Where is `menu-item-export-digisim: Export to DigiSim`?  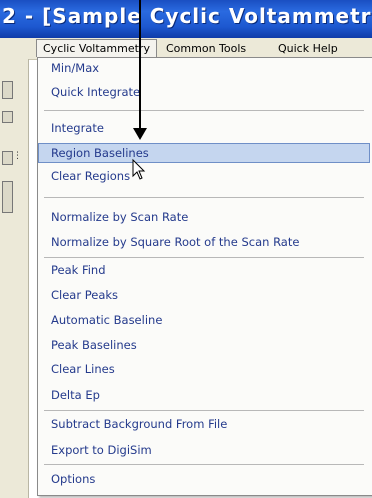
menu-item-export-digisim: Export to DigiSim is located at coordinates (204, 450).